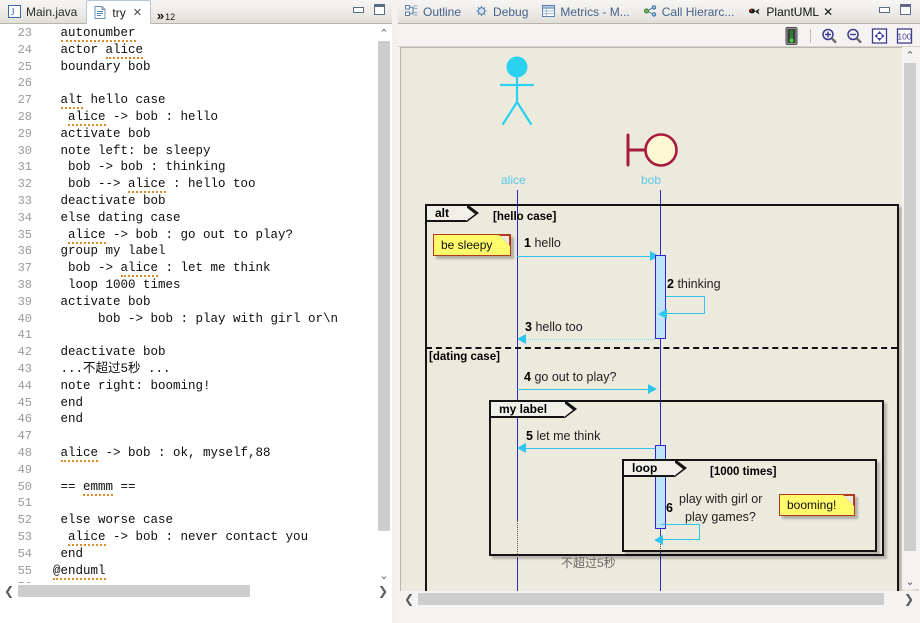 This screenshot has width=920, height=623. What do you see at coordinates (384, 286) in the screenshot?
I see `editor-vscroll-thumb` at bounding box center [384, 286].